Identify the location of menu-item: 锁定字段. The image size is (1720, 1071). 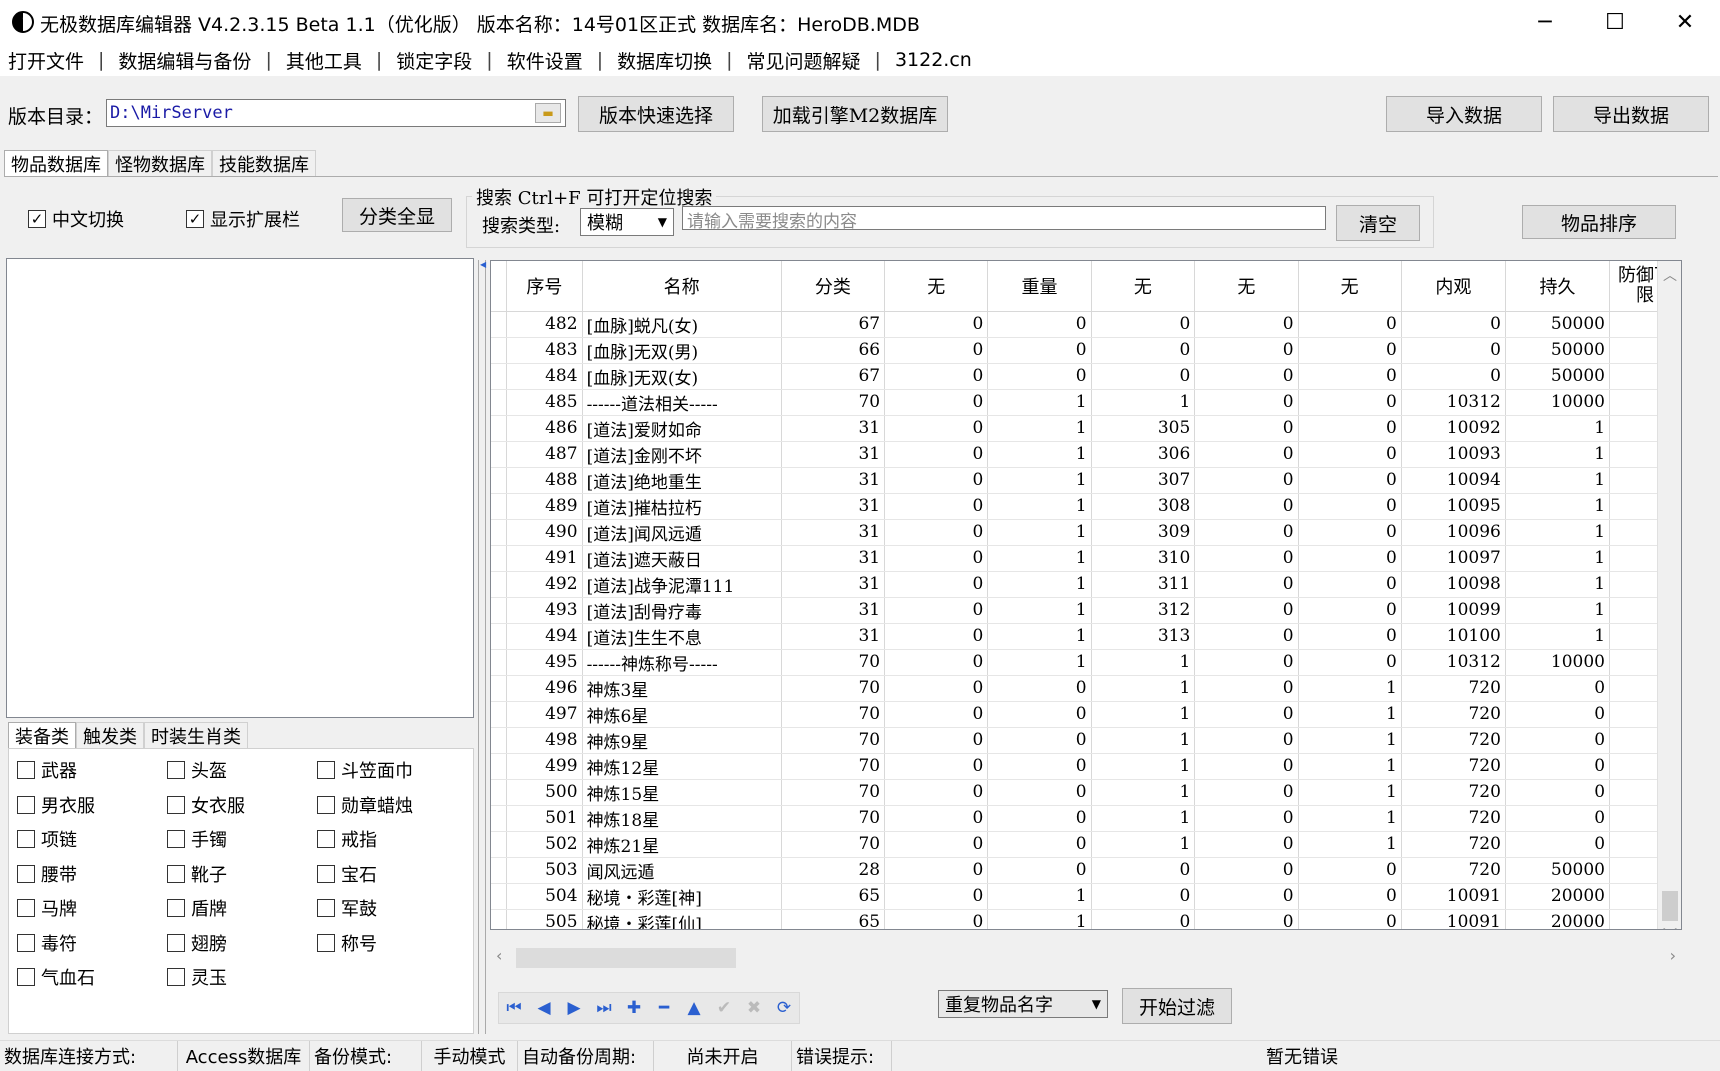
(434, 60).